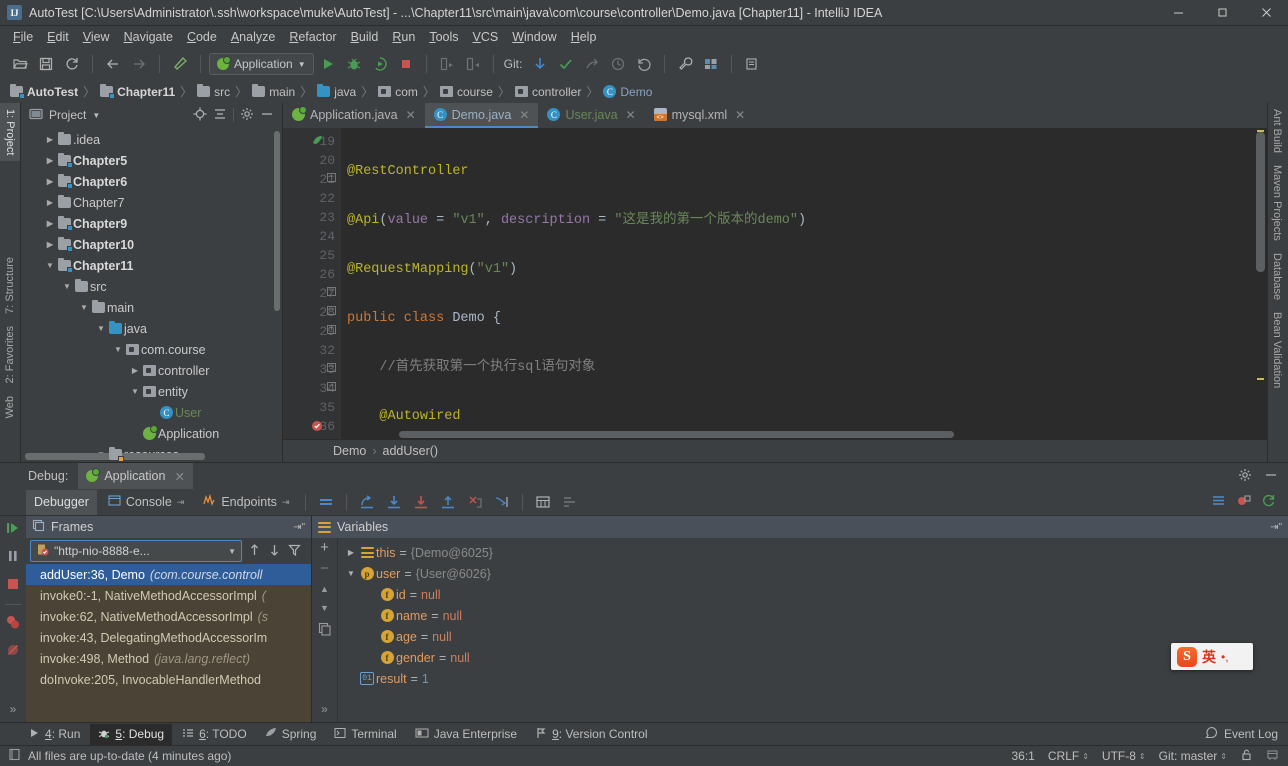 This screenshot has height=766, width=1288. I want to click on menu-item-vcs: VCS, so click(486, 37).